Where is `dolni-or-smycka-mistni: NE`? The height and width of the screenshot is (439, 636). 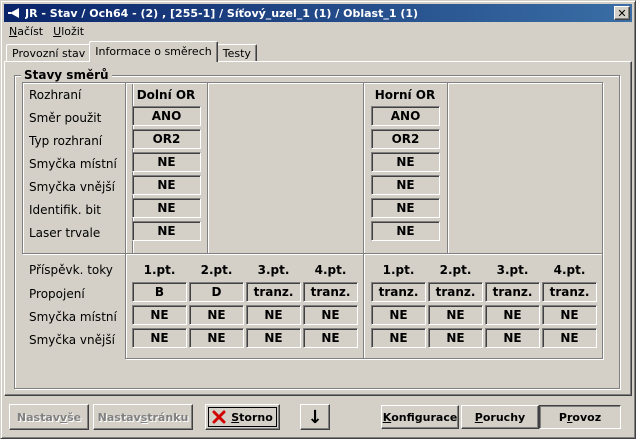 dolni-or-smycka-mistni: NE is located at coordinates (166, 162).